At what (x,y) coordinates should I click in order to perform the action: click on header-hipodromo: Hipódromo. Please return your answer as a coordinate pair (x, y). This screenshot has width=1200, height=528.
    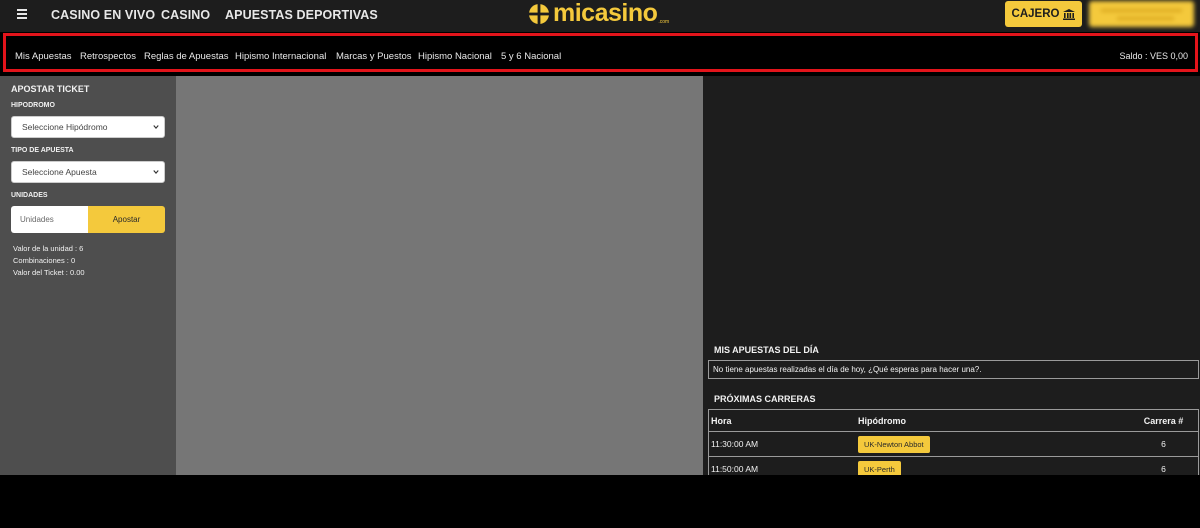
    Looking at the image, I should click on (993, 420).